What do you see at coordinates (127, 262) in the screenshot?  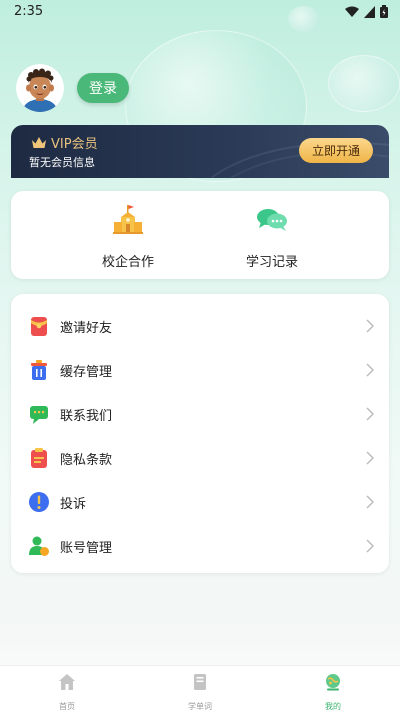 I see `quick-action-label: 校企合作` at bounding box center [127, 262].